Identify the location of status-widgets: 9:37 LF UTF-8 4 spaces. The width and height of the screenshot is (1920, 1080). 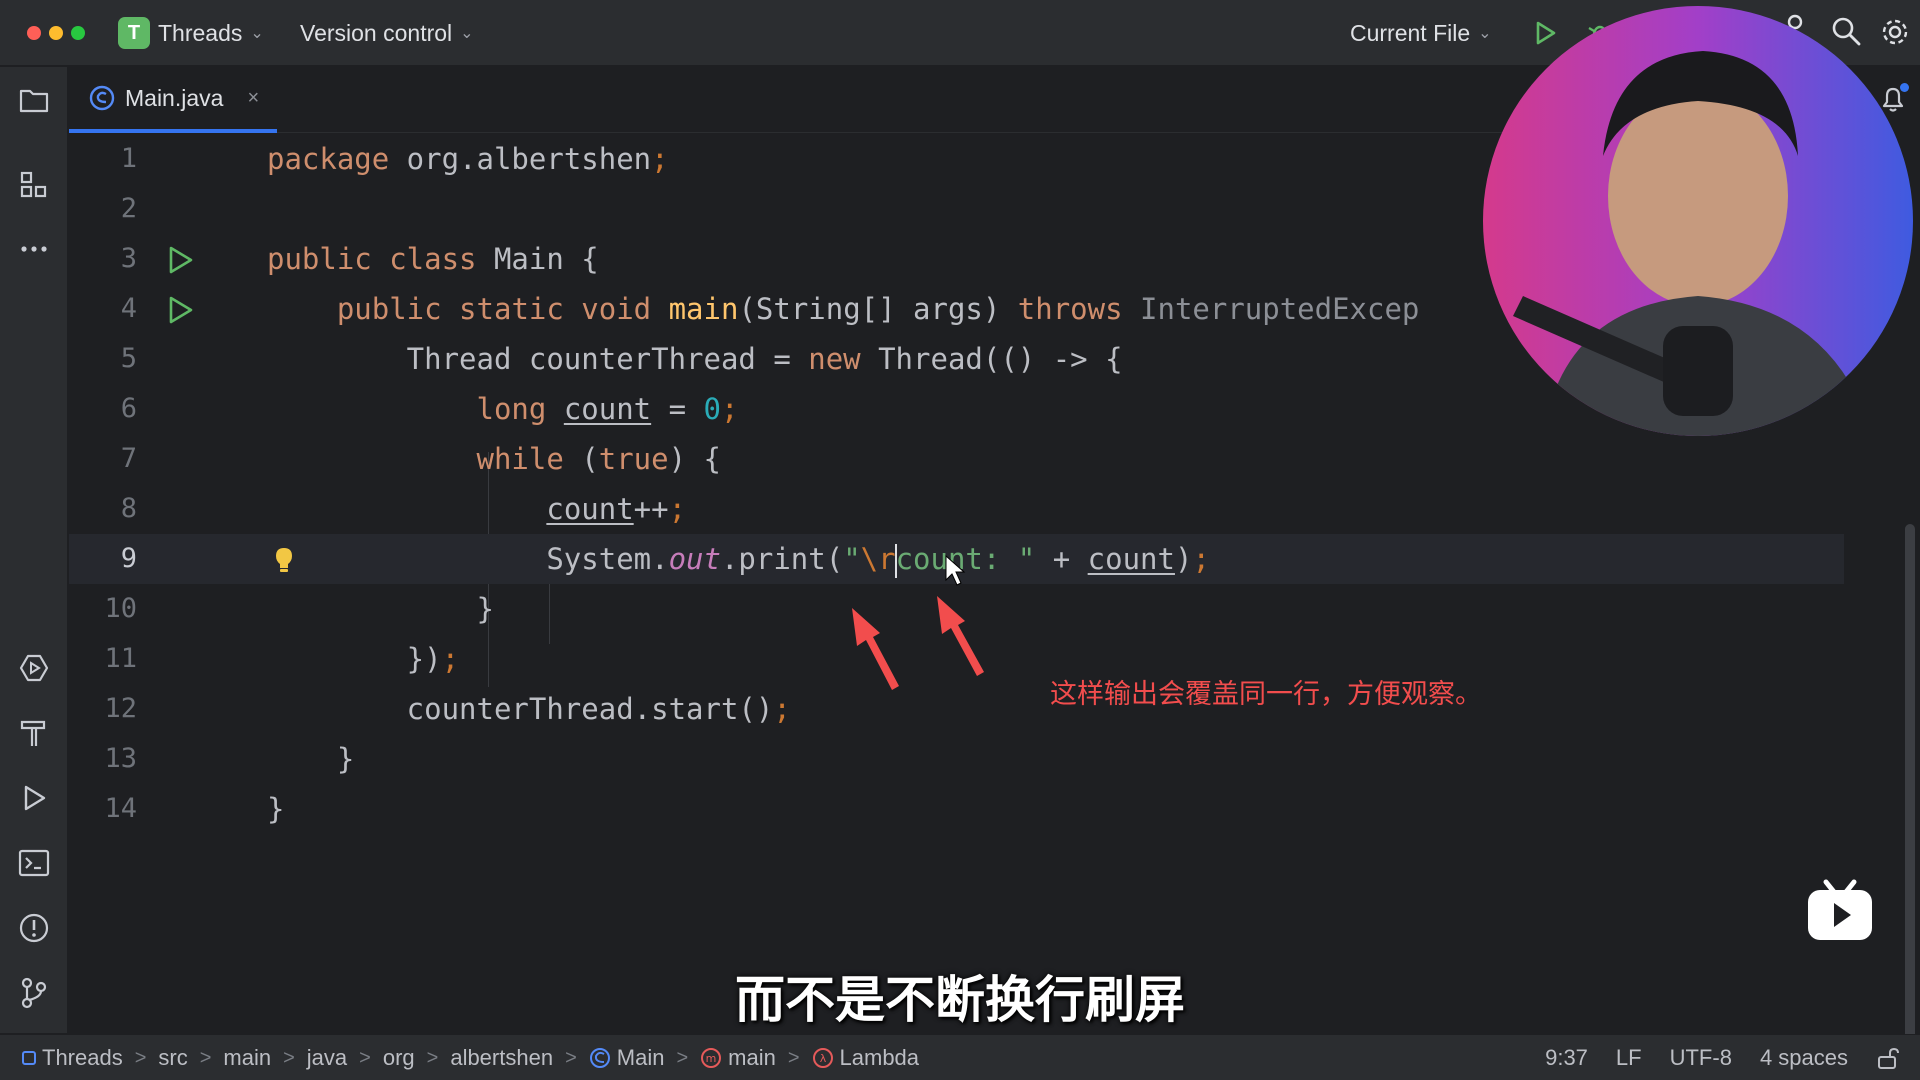
(1722, 1057).